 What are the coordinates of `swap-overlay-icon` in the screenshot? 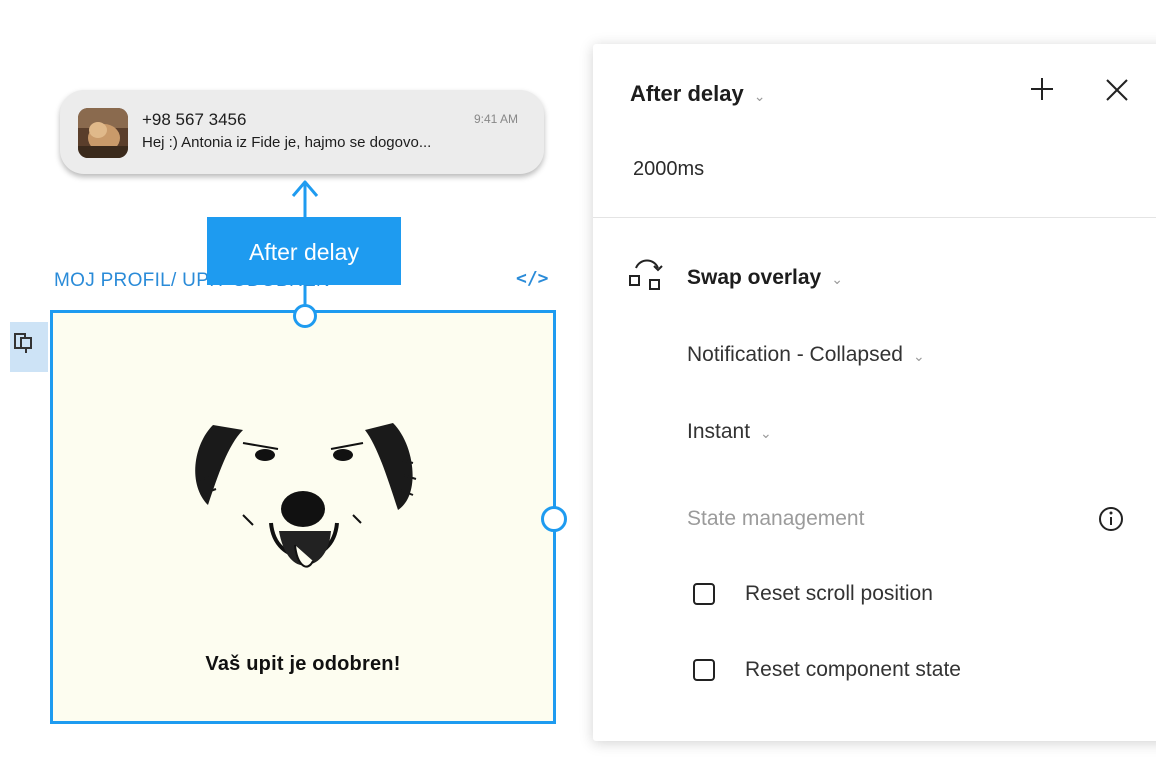 It's located at (646, 274).